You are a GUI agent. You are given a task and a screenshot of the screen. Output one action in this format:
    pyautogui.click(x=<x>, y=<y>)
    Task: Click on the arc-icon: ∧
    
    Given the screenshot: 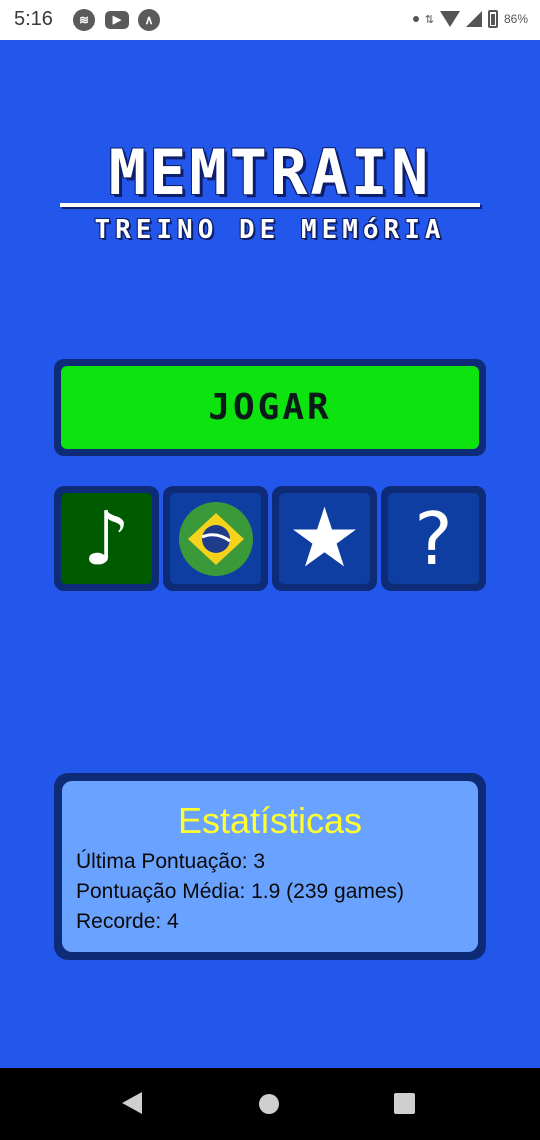 What is the action you would take?
    pyautogui.click(x=149, y=20)
    